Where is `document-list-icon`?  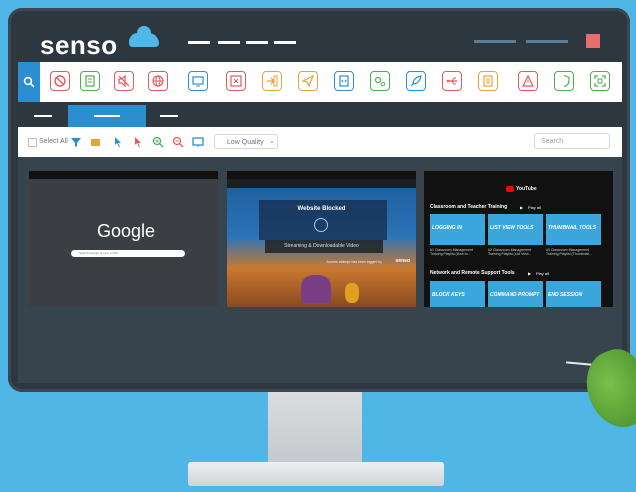 document-list-icon is located at coordinates (90, 81).